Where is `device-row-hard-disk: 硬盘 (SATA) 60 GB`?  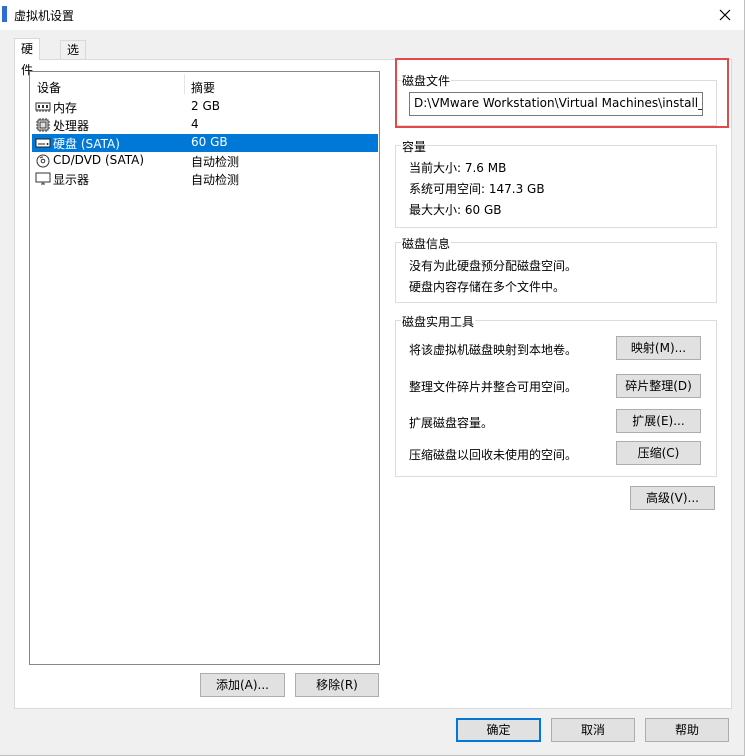 device-row-hard-disk: 硬盘 (SATA) 60 GB is located at coordinates (205, 143).